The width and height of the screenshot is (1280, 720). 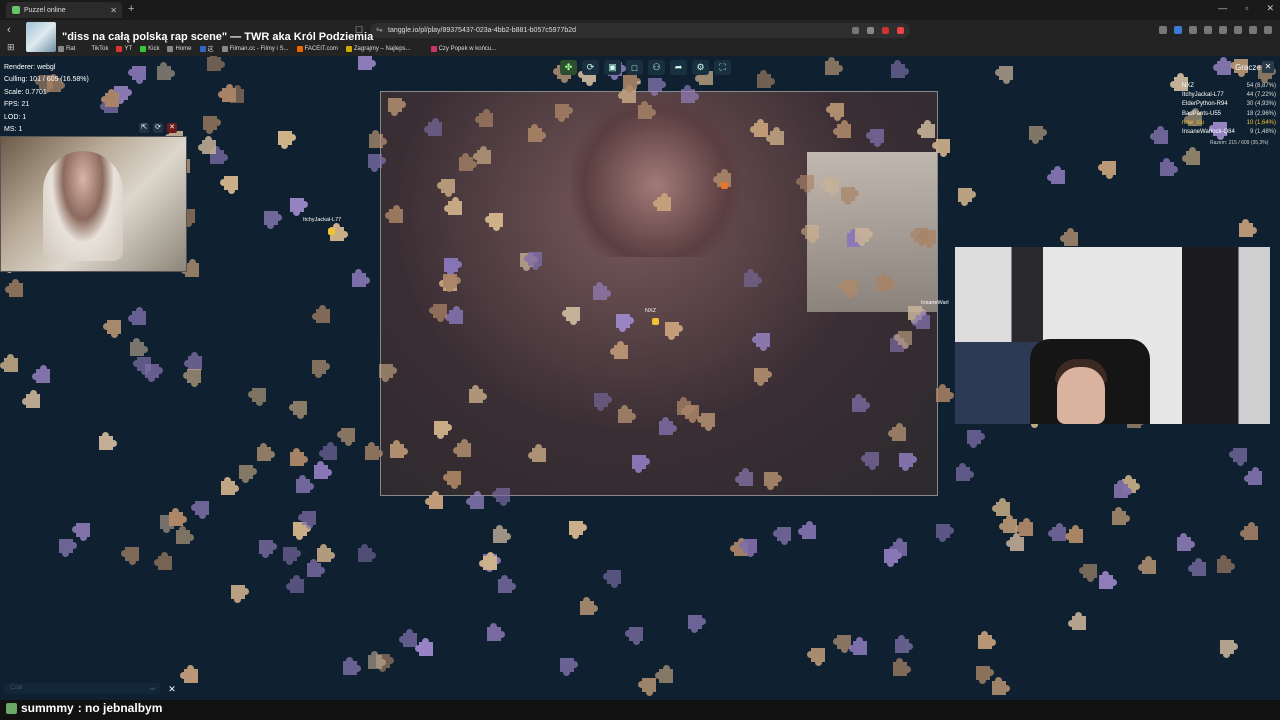 What do you see at coordinates (722, 67) in the screenshot?
I see `fullscreen-icon: ⛶` at bounding box center [722, 67].